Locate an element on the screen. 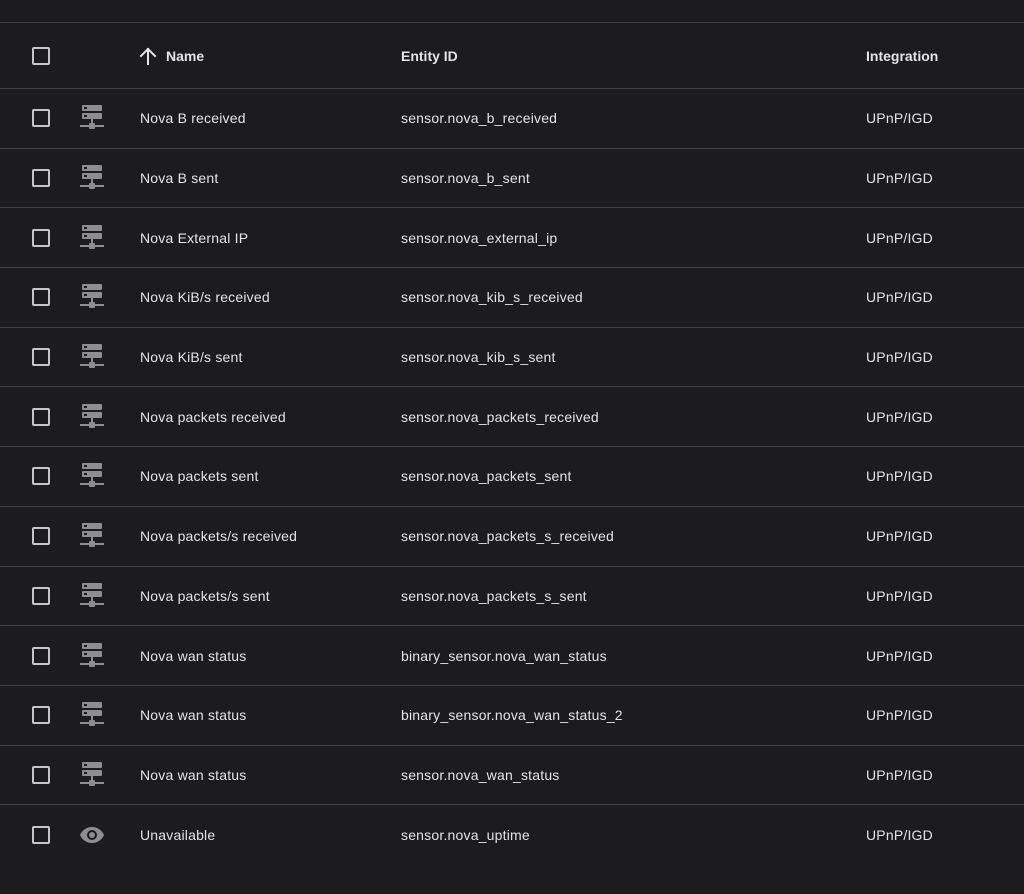 Image resolution: width=1024 pixels, height=894 pixels. toolbar-edge is located at coordinates (512, 11).